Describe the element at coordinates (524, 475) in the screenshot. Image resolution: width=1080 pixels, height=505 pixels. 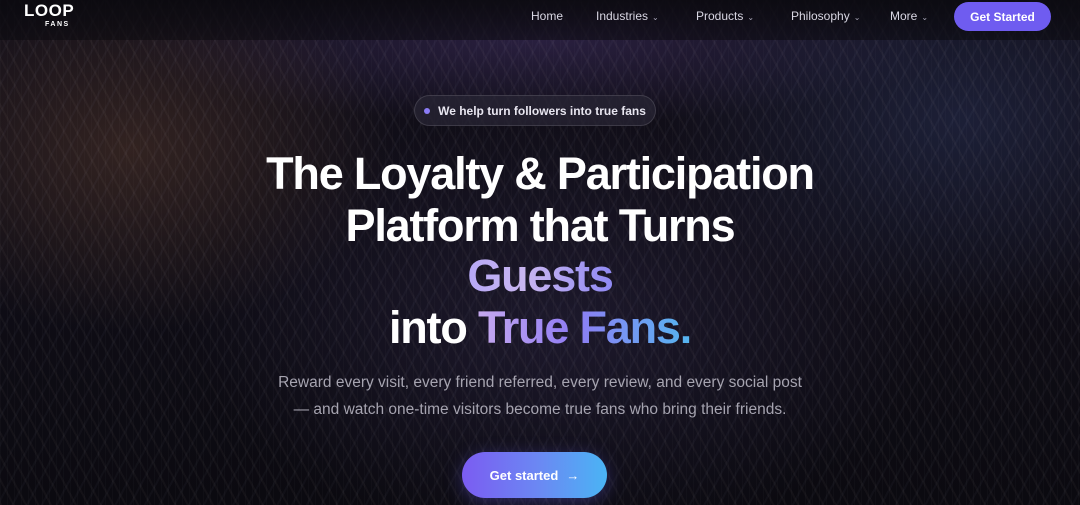
I see `get-started-label: Get started` at that location.